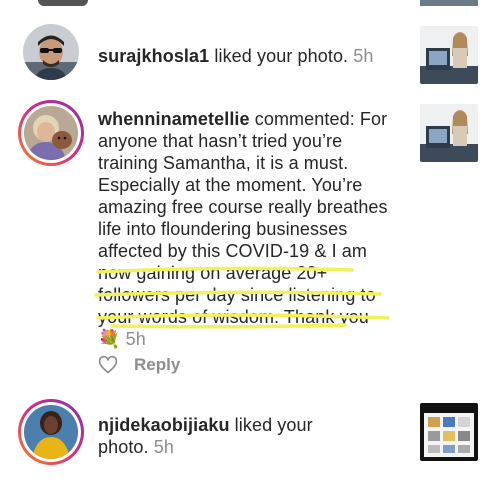 This screenshot has width=500, height=480. Describe the element at coordinates (174, 119) in the screenshot. I see `username-link: whenninametellie` at that location.